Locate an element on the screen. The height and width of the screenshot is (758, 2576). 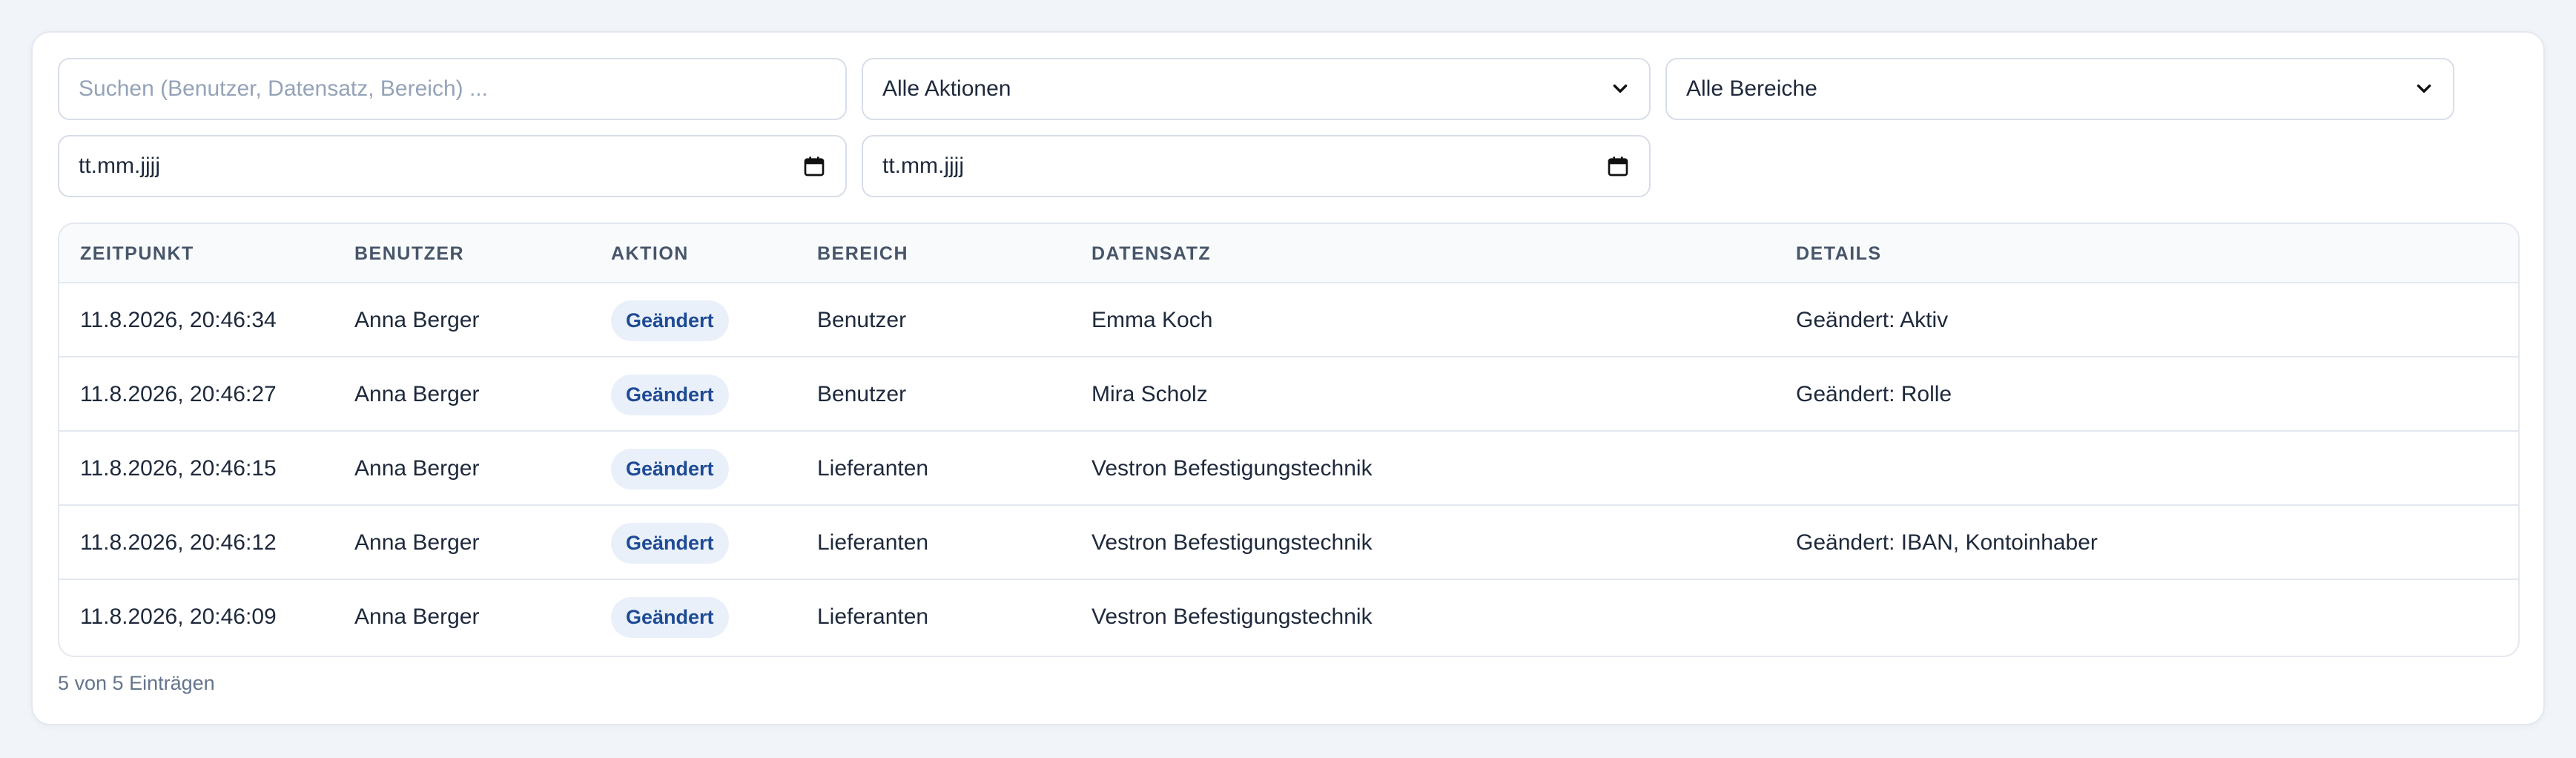
date-to-value: tt.mm.jjjj is located at coordinates (923, 166).